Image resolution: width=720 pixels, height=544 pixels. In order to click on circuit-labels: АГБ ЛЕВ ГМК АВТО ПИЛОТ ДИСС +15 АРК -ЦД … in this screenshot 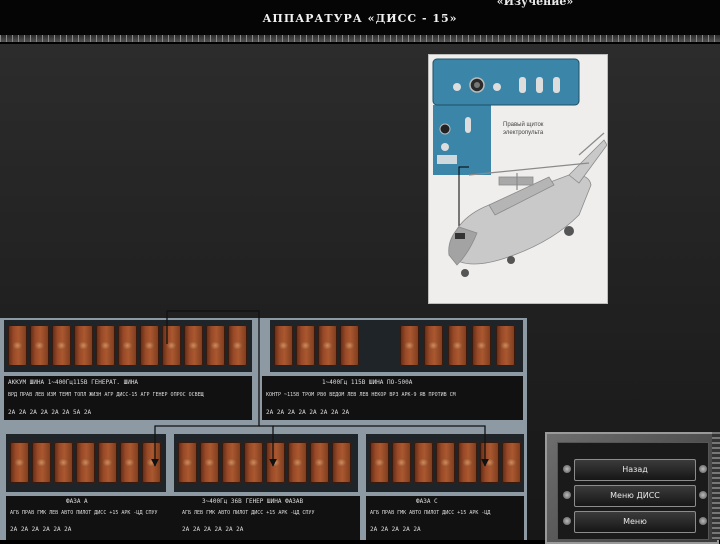, I will do `click(248, 513)`.